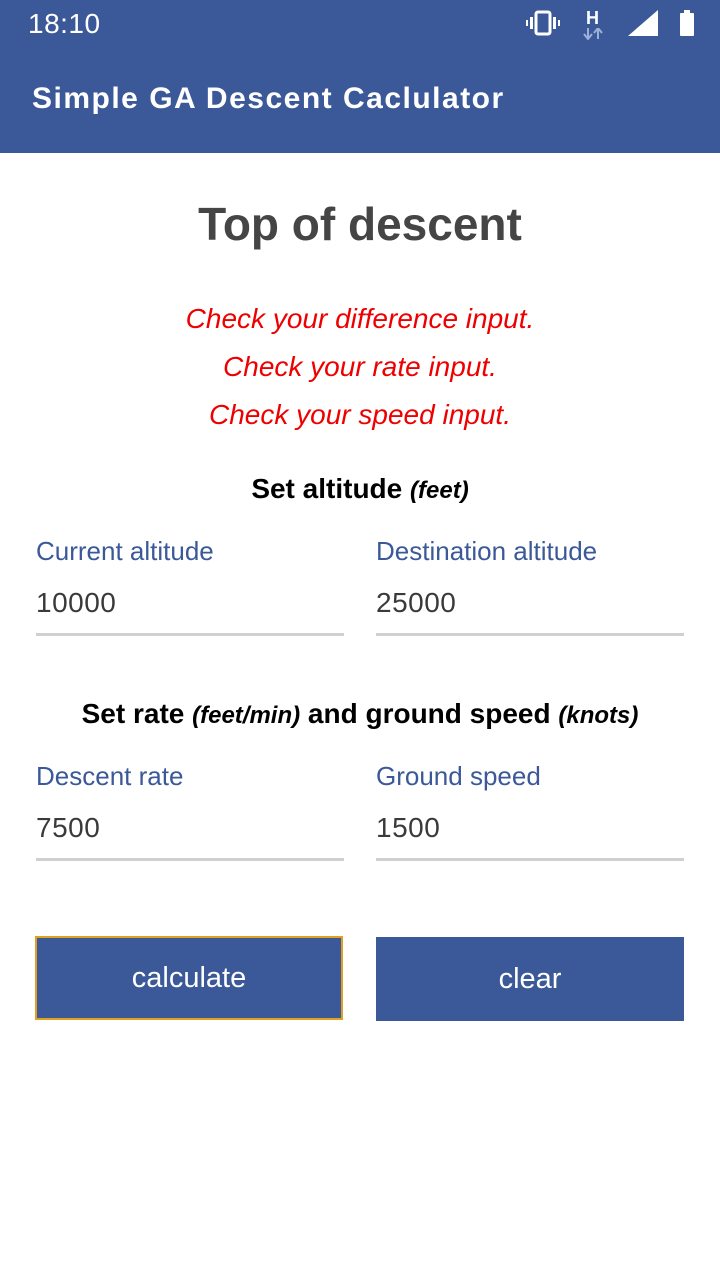 This screenshot has width=720, height=1280. I want to click on destination-altitude-underline, so click(530, 634).